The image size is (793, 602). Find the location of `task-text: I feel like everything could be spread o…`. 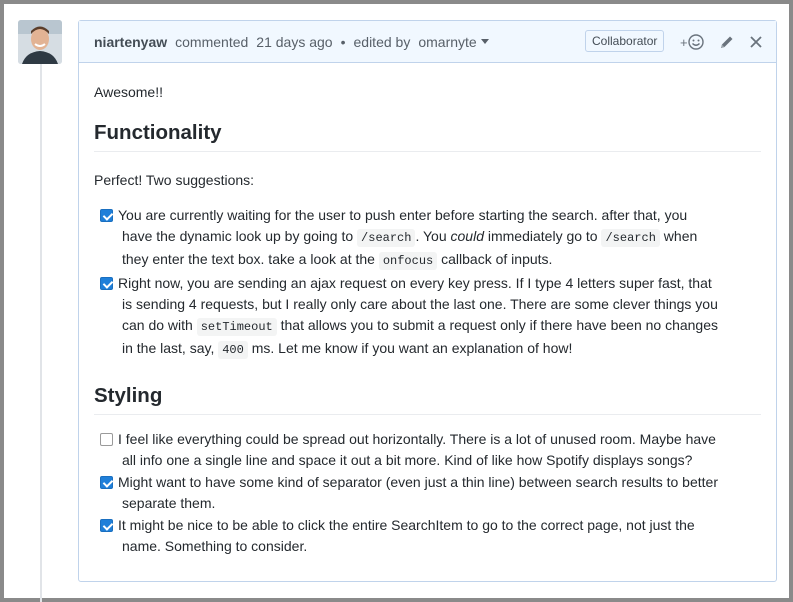

task-text: I feel like everything could be spread o… is located at coordinates (417, 439).